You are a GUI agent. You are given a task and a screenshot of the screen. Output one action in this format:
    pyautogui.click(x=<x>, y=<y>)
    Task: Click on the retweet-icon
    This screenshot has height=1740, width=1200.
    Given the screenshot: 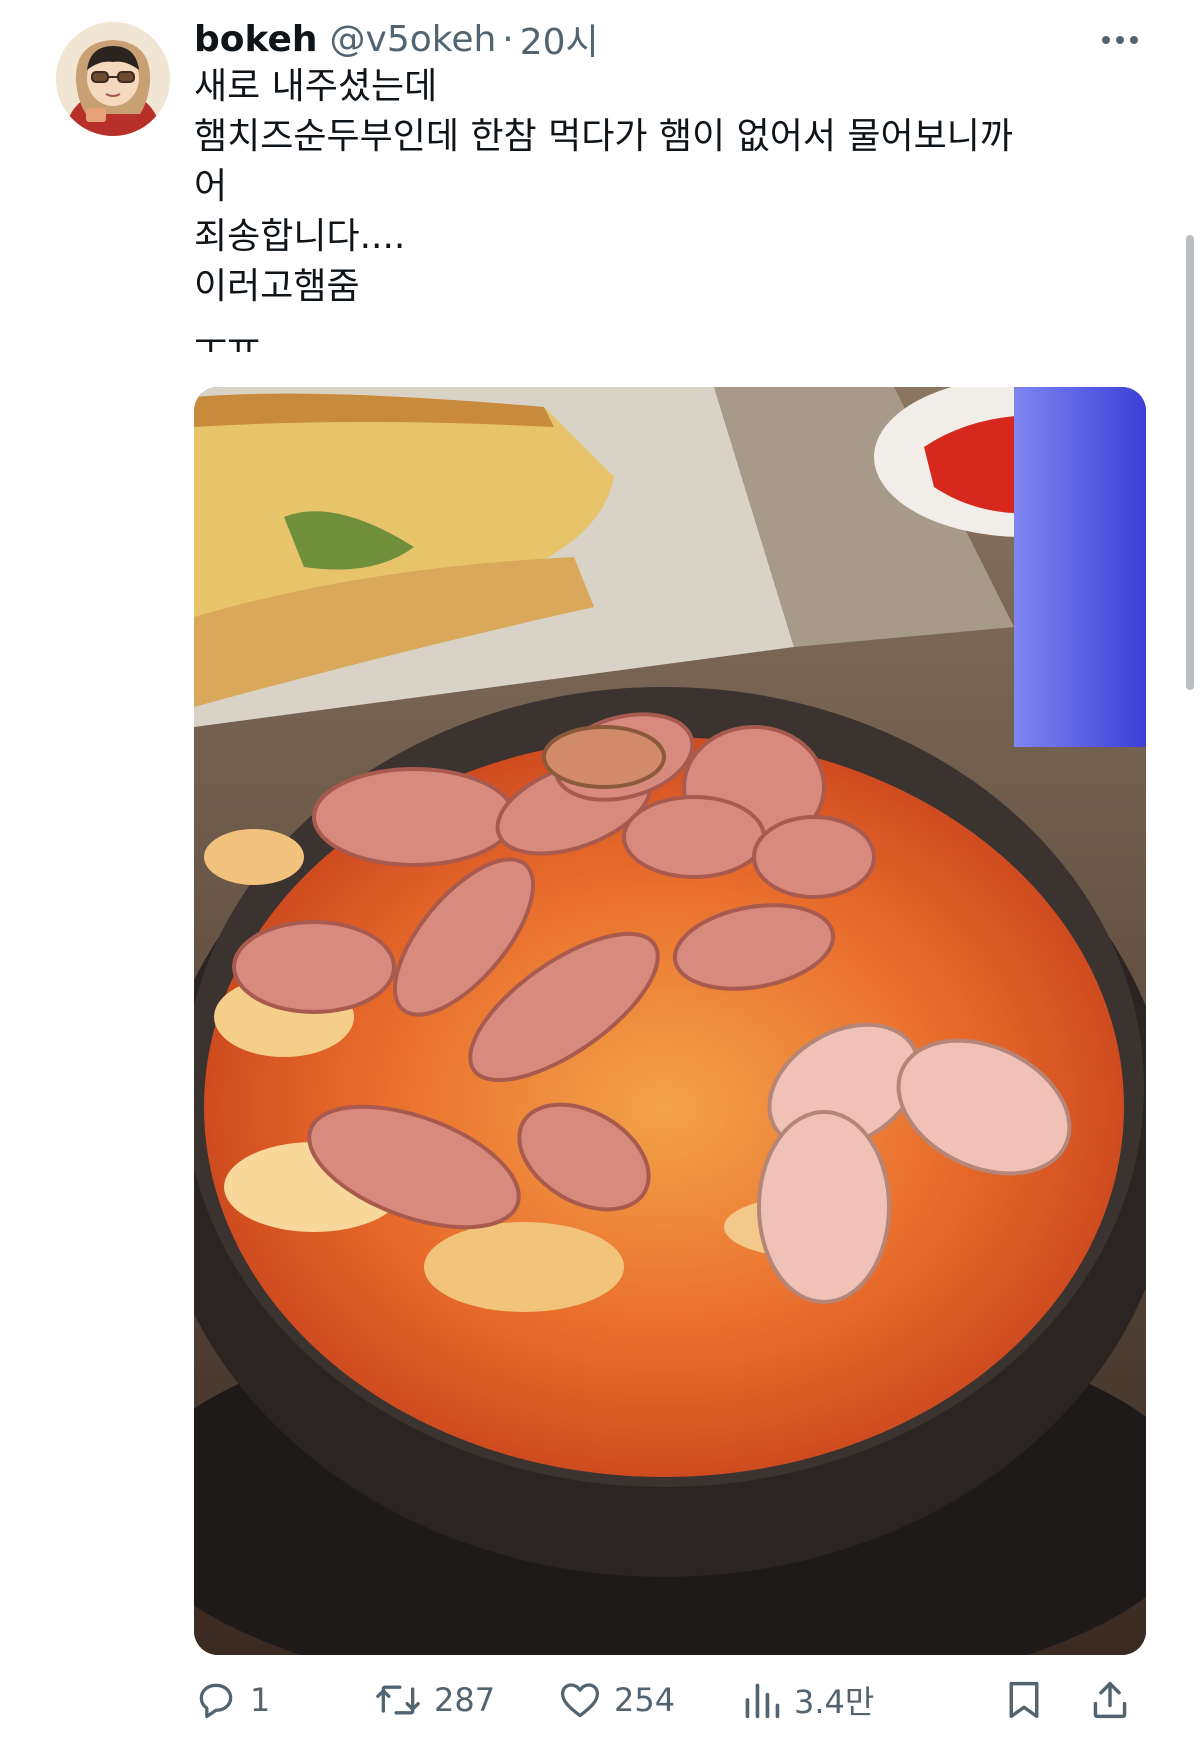 What is the action you would take?
    pyautogui.click(x=398, y=1700)
    